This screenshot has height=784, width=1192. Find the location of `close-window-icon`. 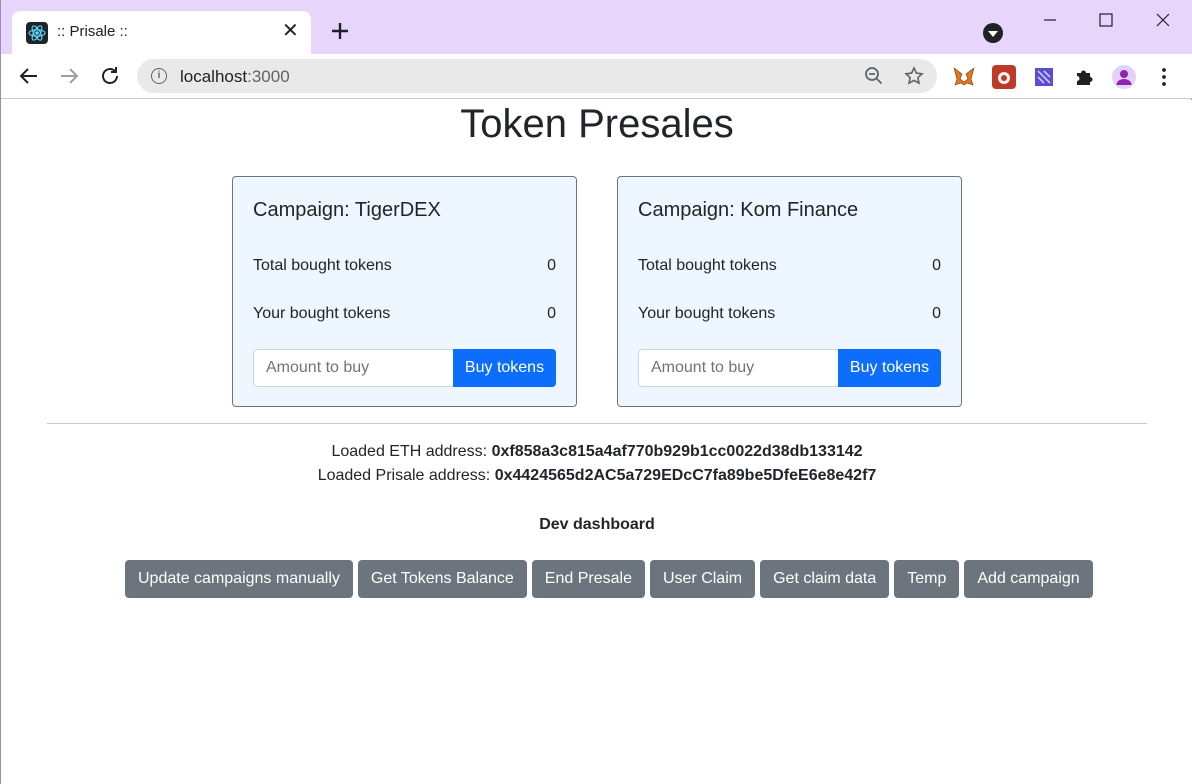

close-window-icon is located at coordinates (1163, 20).